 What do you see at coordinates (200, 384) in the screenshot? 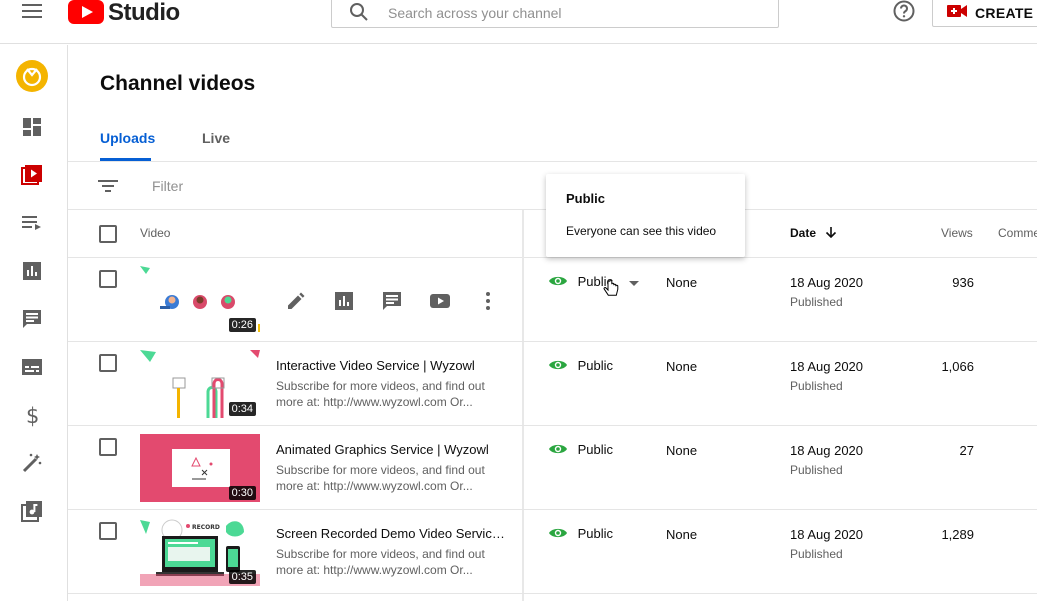
I see `video-thumbnail: 0:34` at bounding box center [200, 384].